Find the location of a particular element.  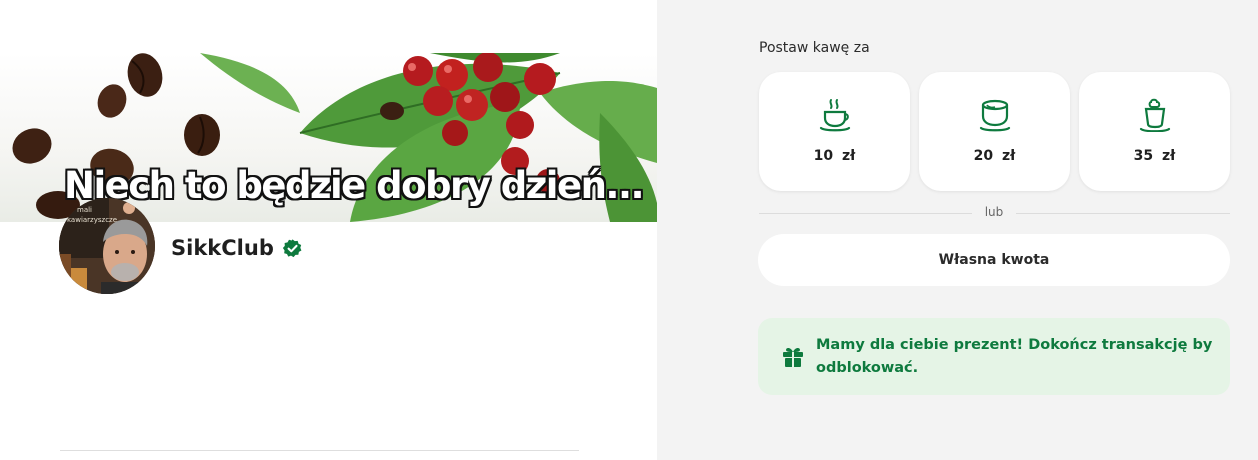

gift-icon is located at coordinates (793, 357).